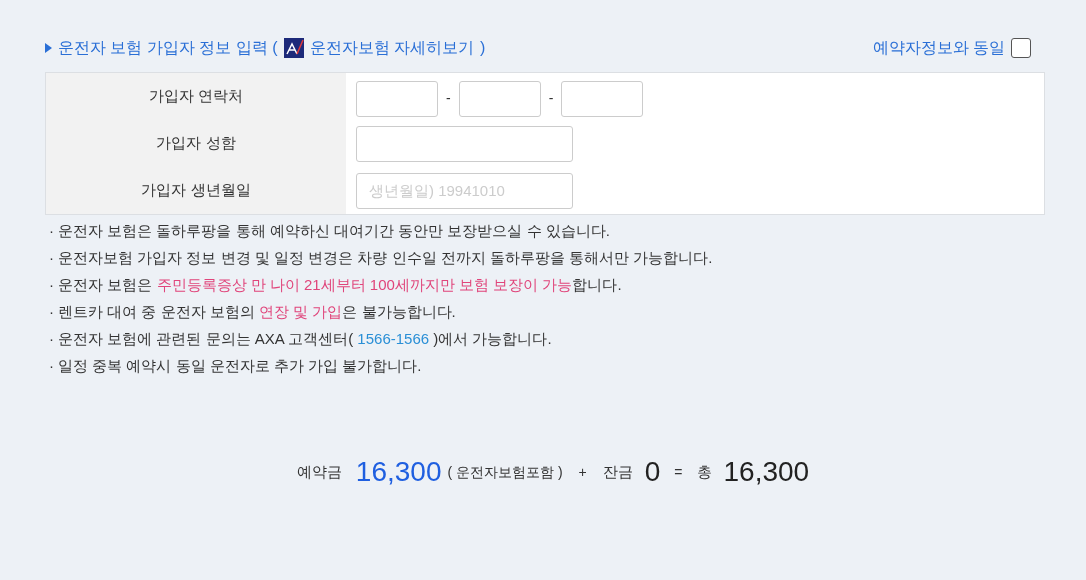 Image resolution: width=1086 pixels, height=580 pixels. I want to click on field-label: 가입자 성함, so click(196, 143).